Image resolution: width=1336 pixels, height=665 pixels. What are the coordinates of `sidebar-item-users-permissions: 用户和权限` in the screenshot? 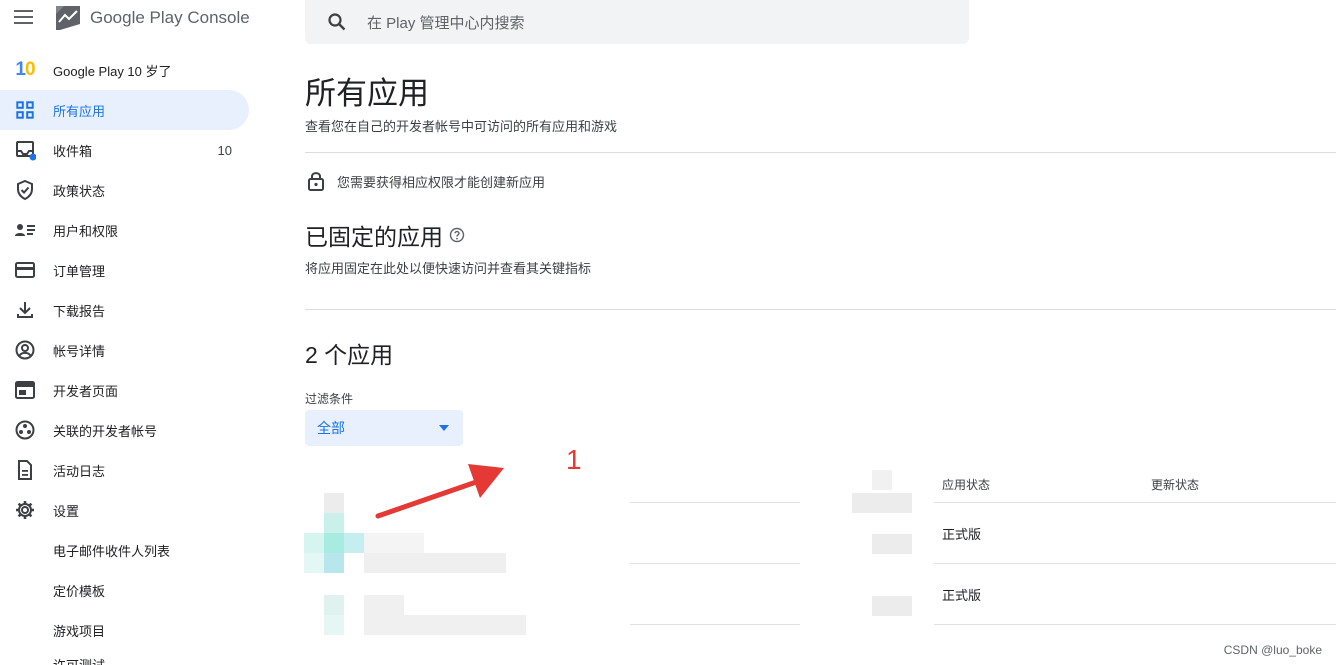 It's located at (128, 230).